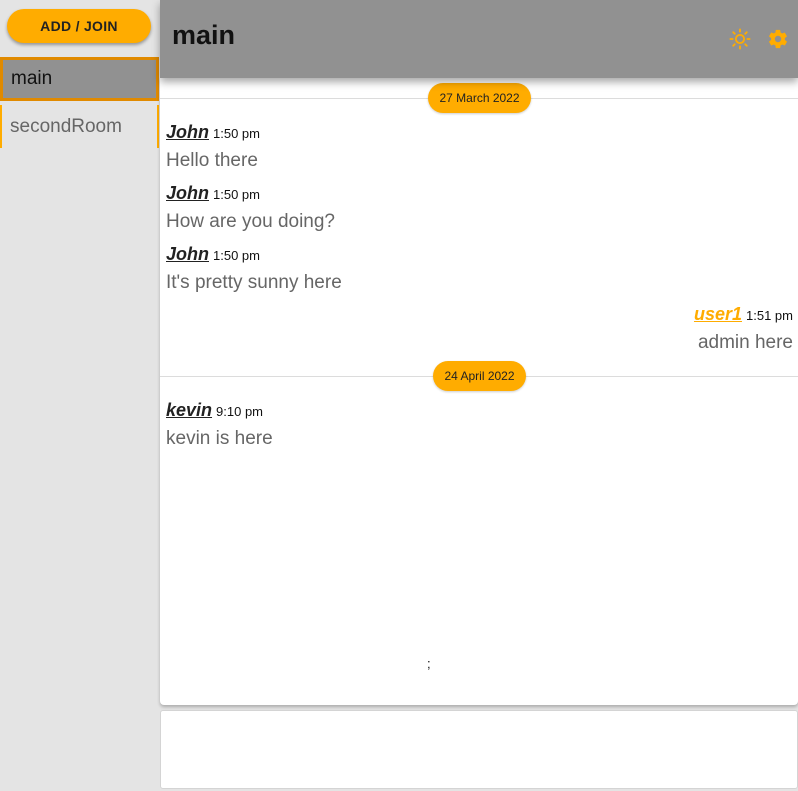 The image size is (798, 791). Describe the element at coordinates (254, 282) in the screenshot. I see `message-text: It's pretty sunny here` at that location.